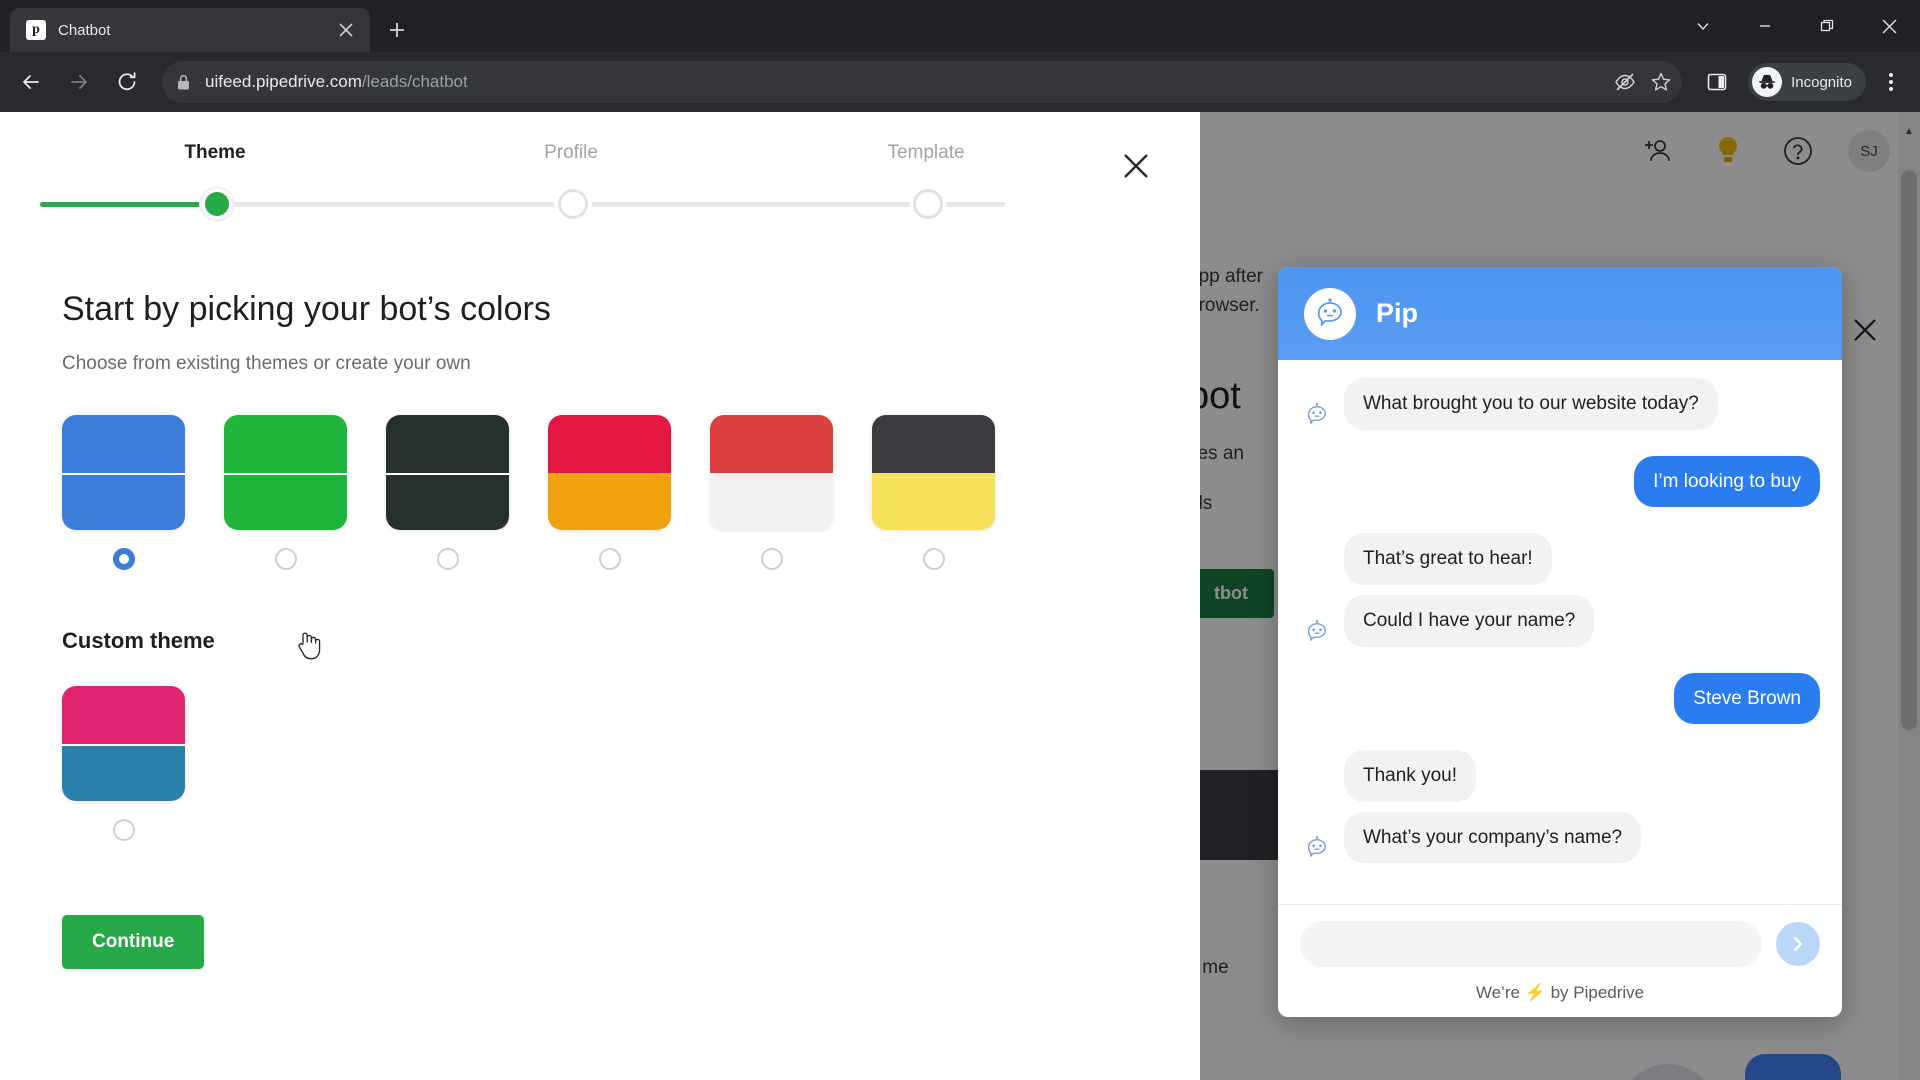  I want to click on chat-bubble-user: I’m looking to buy, so click(1727, 481).